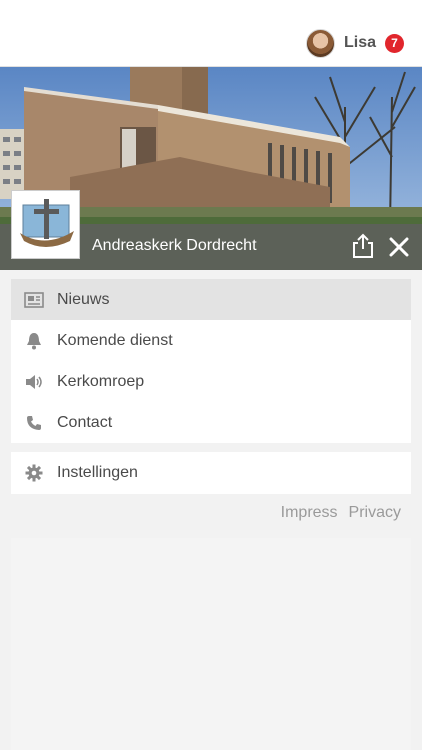 Image resolution: width=422 pixels, height=750 pixels. I want to click on newspaper-icon, so click(34, 300).